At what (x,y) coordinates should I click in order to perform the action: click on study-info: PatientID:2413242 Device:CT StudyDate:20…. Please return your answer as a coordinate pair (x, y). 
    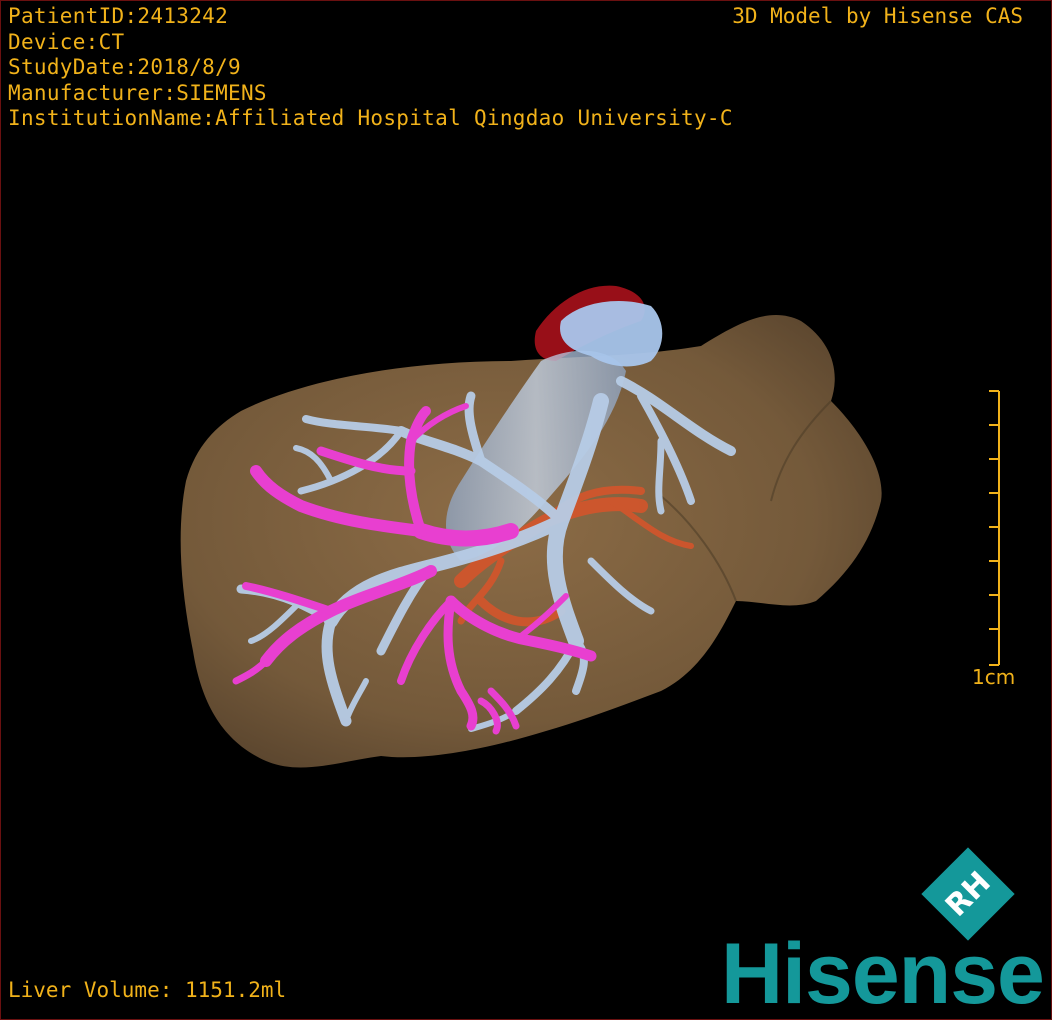
    Looking at the image, I should click on (370, 68).